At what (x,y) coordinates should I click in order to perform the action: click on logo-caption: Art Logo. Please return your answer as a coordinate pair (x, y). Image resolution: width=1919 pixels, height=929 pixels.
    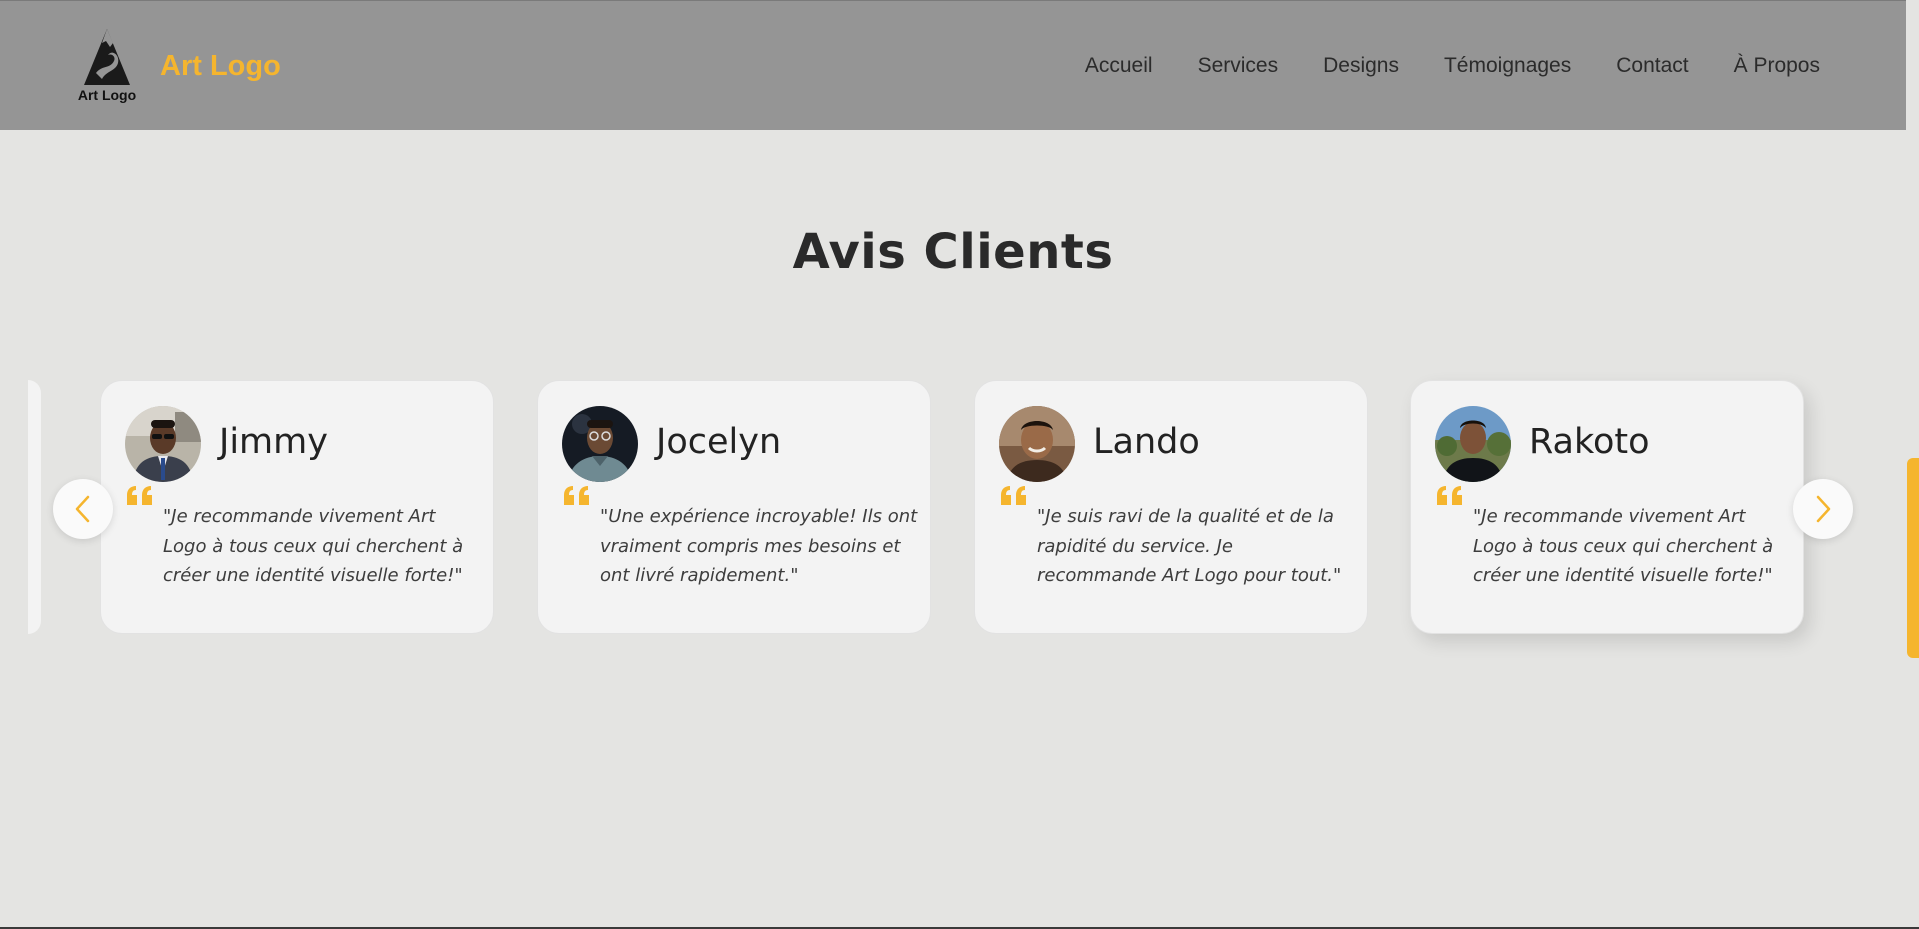
    Looking at the image, I should click on (107, 95).